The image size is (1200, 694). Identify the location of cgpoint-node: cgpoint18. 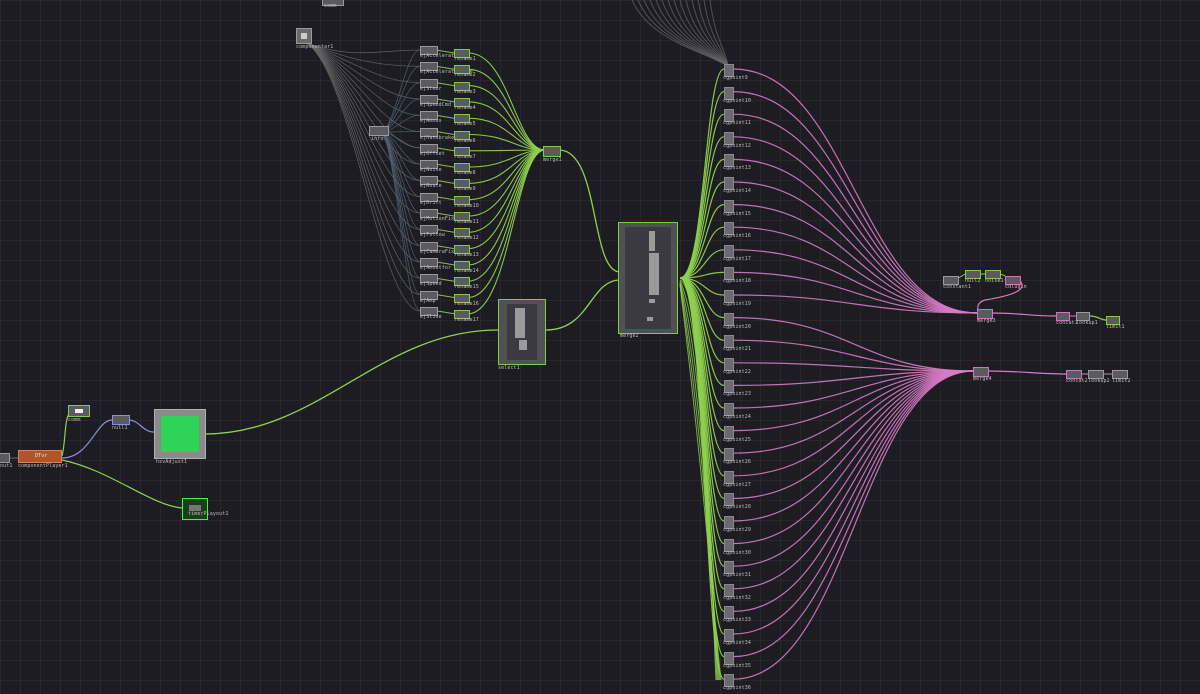
(743, 277).